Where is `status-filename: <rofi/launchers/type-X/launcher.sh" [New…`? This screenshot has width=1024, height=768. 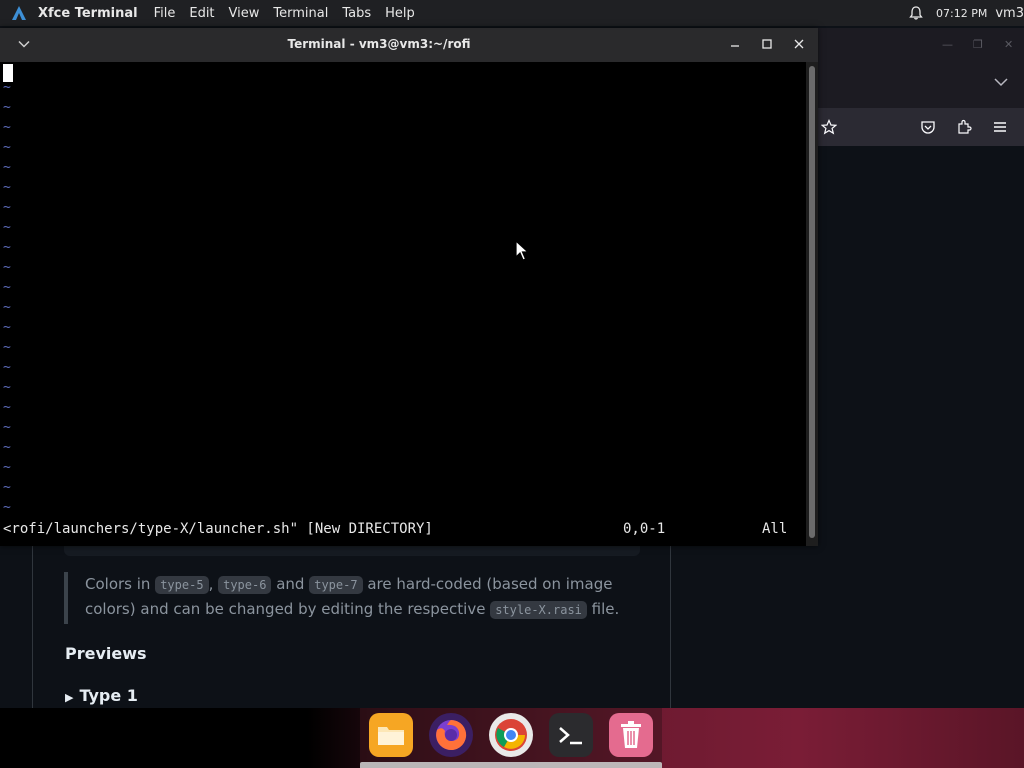 status-filename: <rofi/launchers/type-X/launcher.sh" [New… is located at coordinates (218, 529).